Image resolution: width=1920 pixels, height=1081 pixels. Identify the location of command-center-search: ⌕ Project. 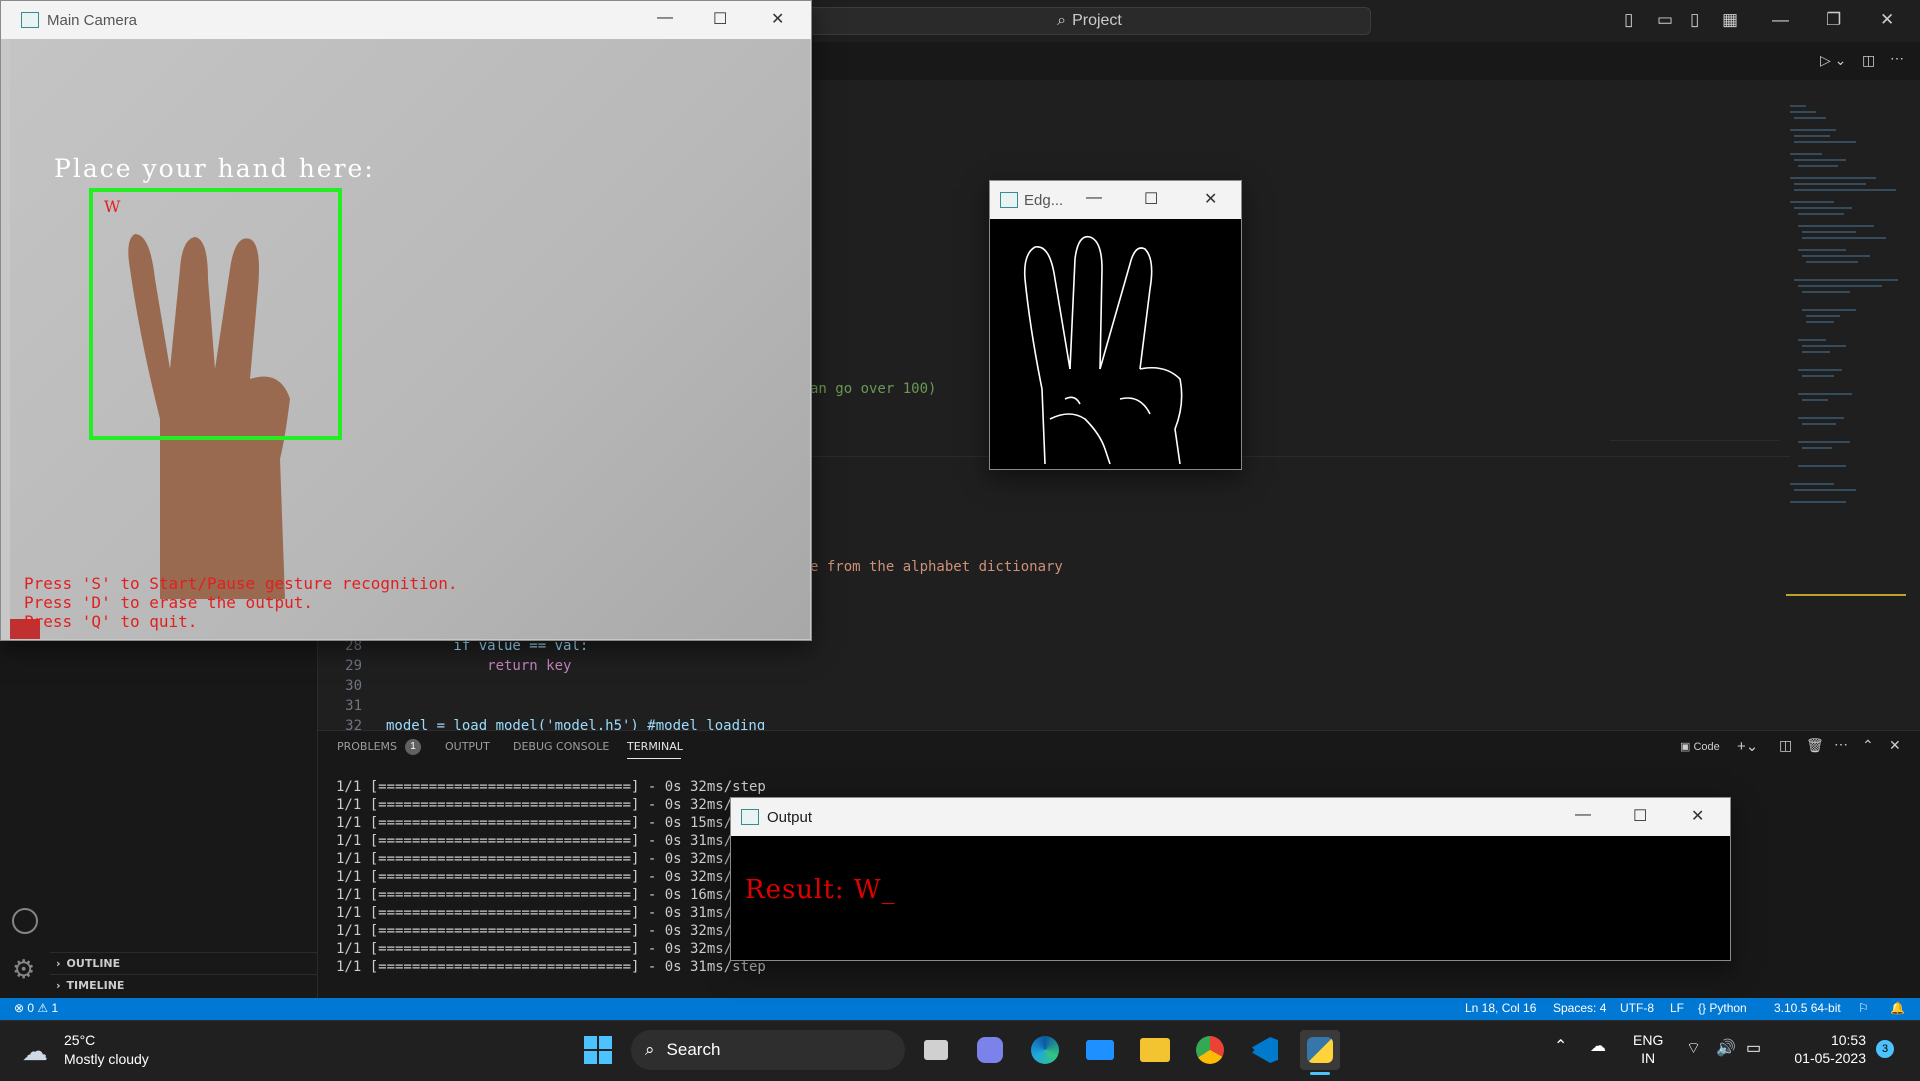
(1089, 21).